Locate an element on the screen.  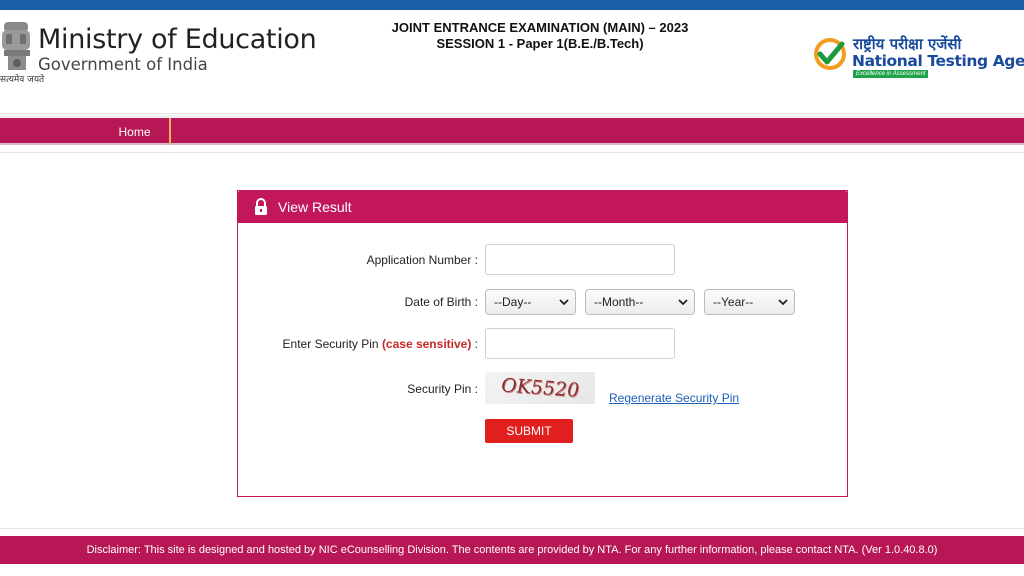
dob-month-value: --Month-- is located at coordinates (619, 302).